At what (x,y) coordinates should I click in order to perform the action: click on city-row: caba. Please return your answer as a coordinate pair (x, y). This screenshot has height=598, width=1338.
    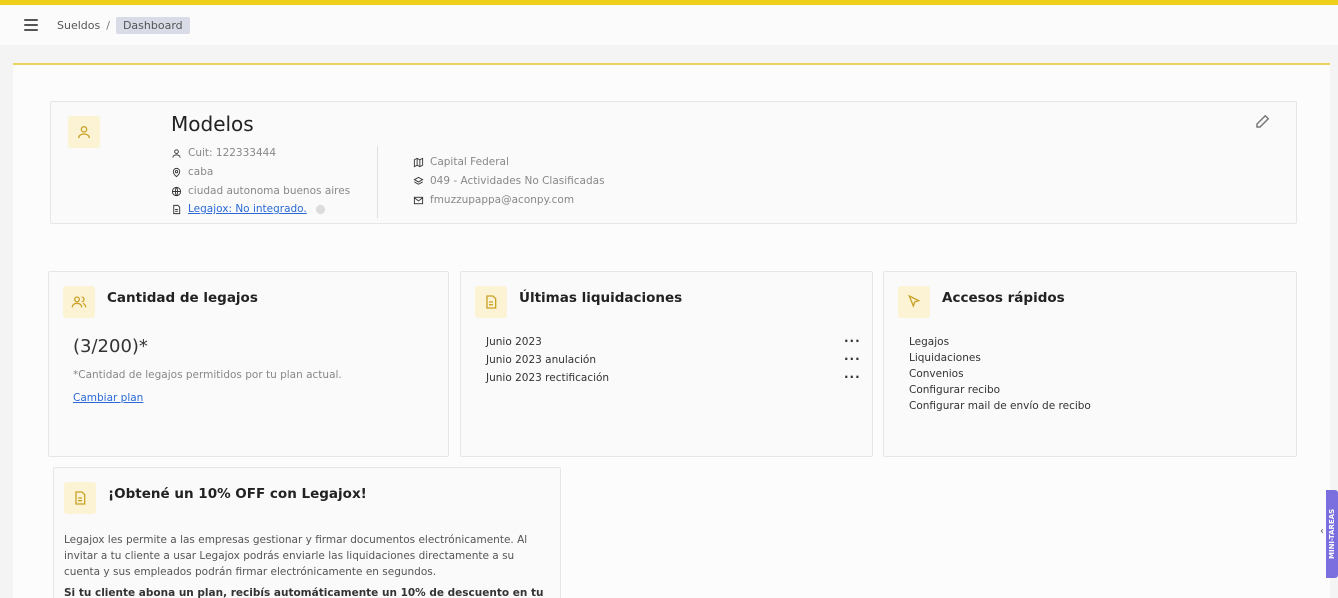
    Looking at the image, I should click on (192, 172).